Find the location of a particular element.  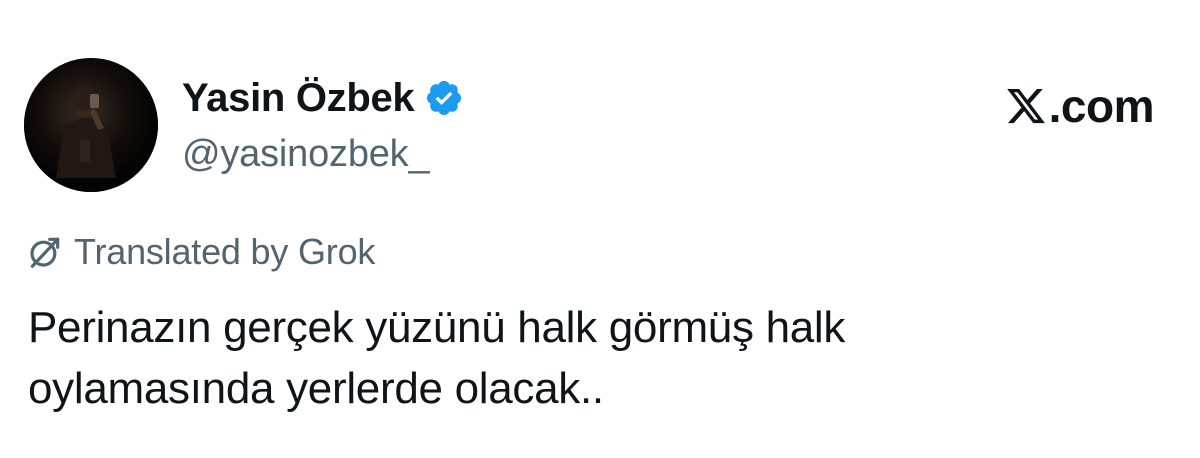

x-logo-icon is located at coordinates (1026, 106).